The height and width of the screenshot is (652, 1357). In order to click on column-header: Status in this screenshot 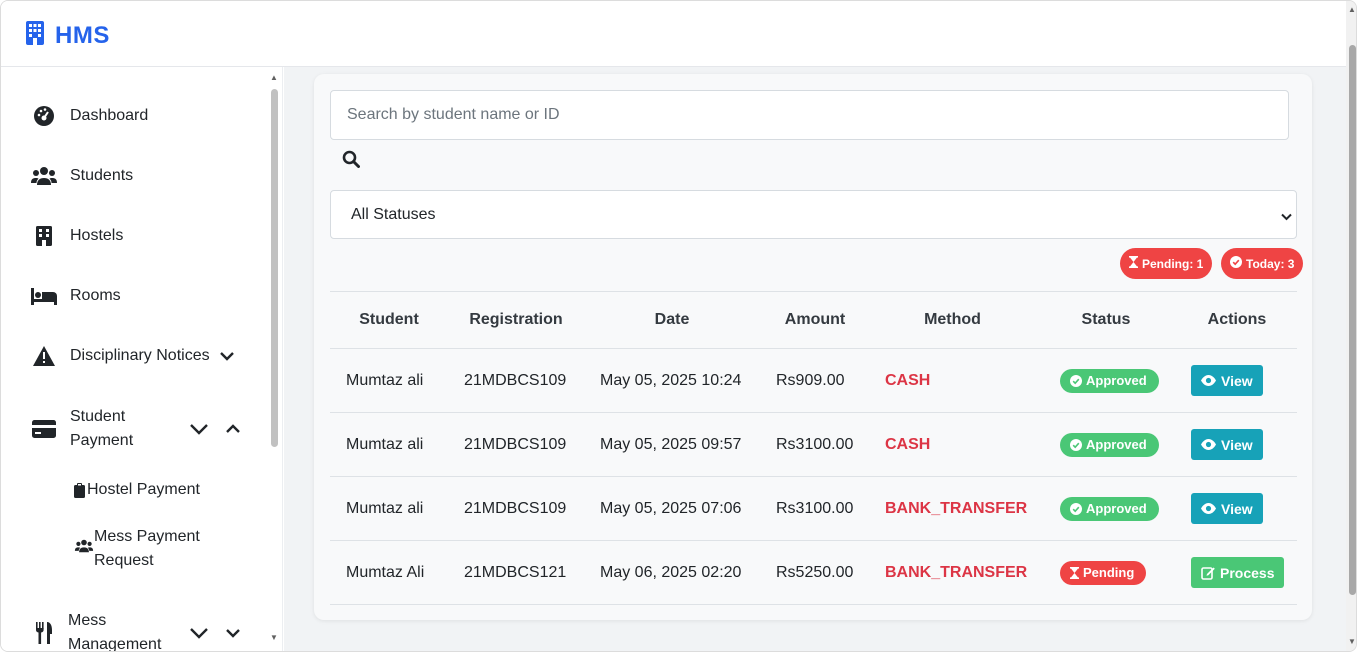, I will do `click(1106, 319)`.